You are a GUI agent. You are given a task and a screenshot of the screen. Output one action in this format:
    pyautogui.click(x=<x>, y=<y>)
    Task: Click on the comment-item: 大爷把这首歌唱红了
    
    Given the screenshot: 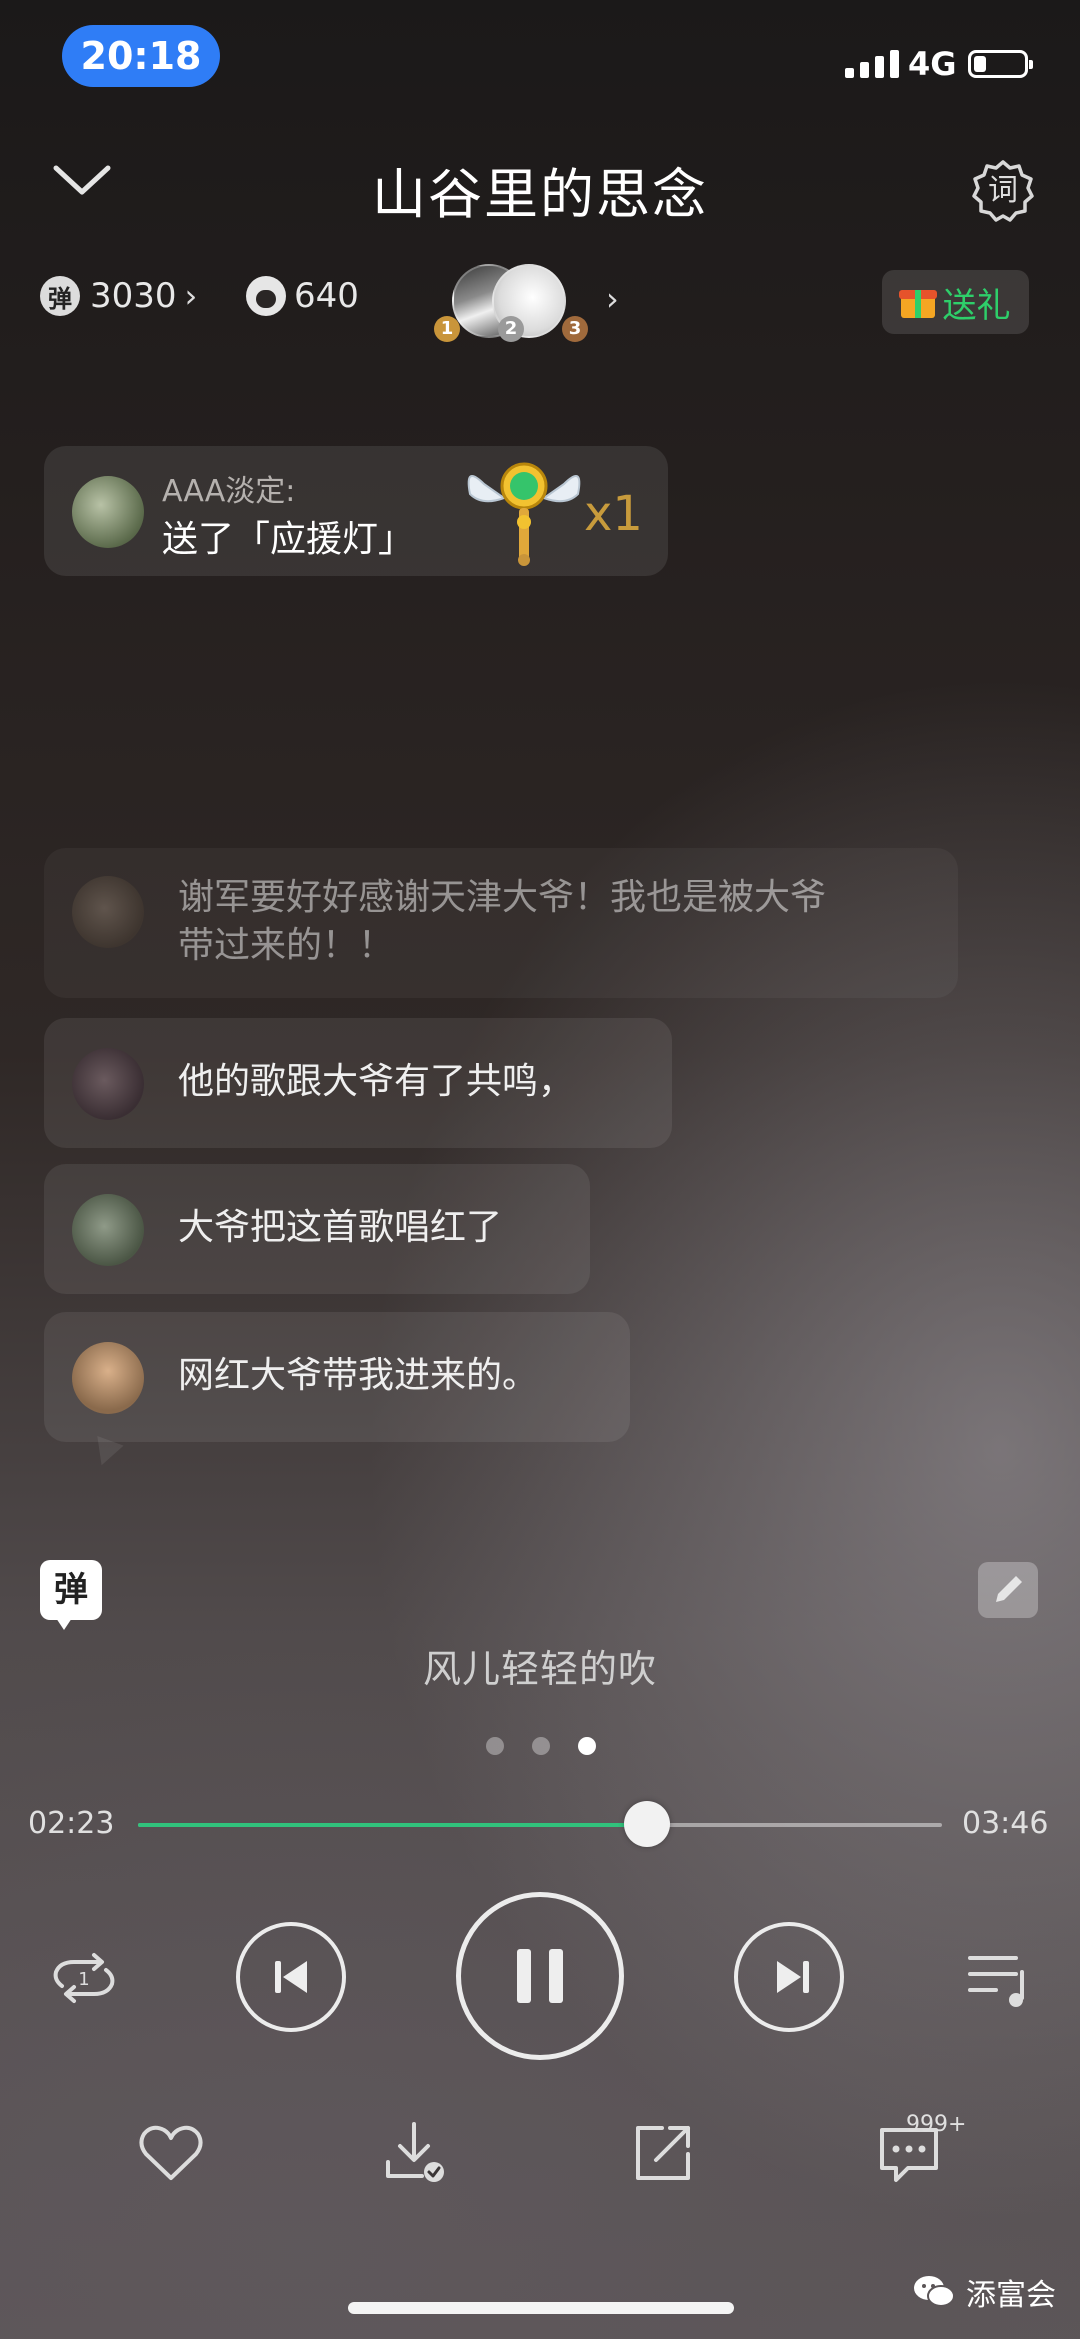 What is the action you would take?
    pyautogui.click(x=317, y=1229)
    